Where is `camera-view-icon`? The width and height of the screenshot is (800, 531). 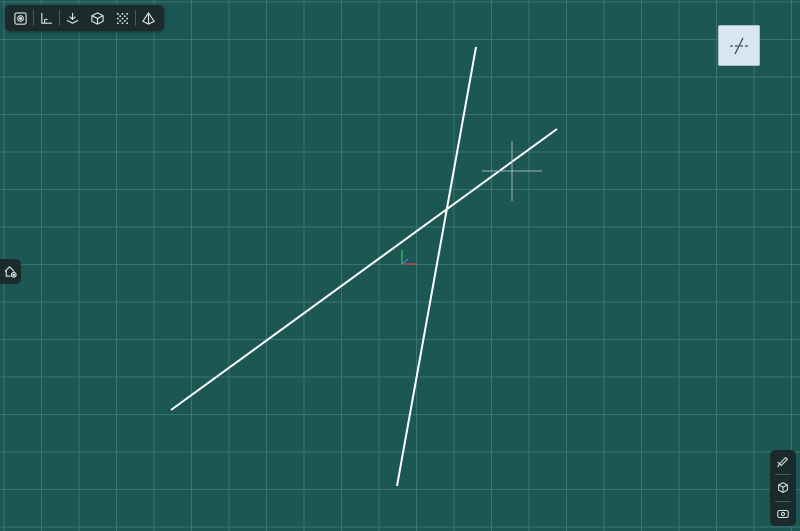 camera-view-icon is located at coordinates (783, 514).